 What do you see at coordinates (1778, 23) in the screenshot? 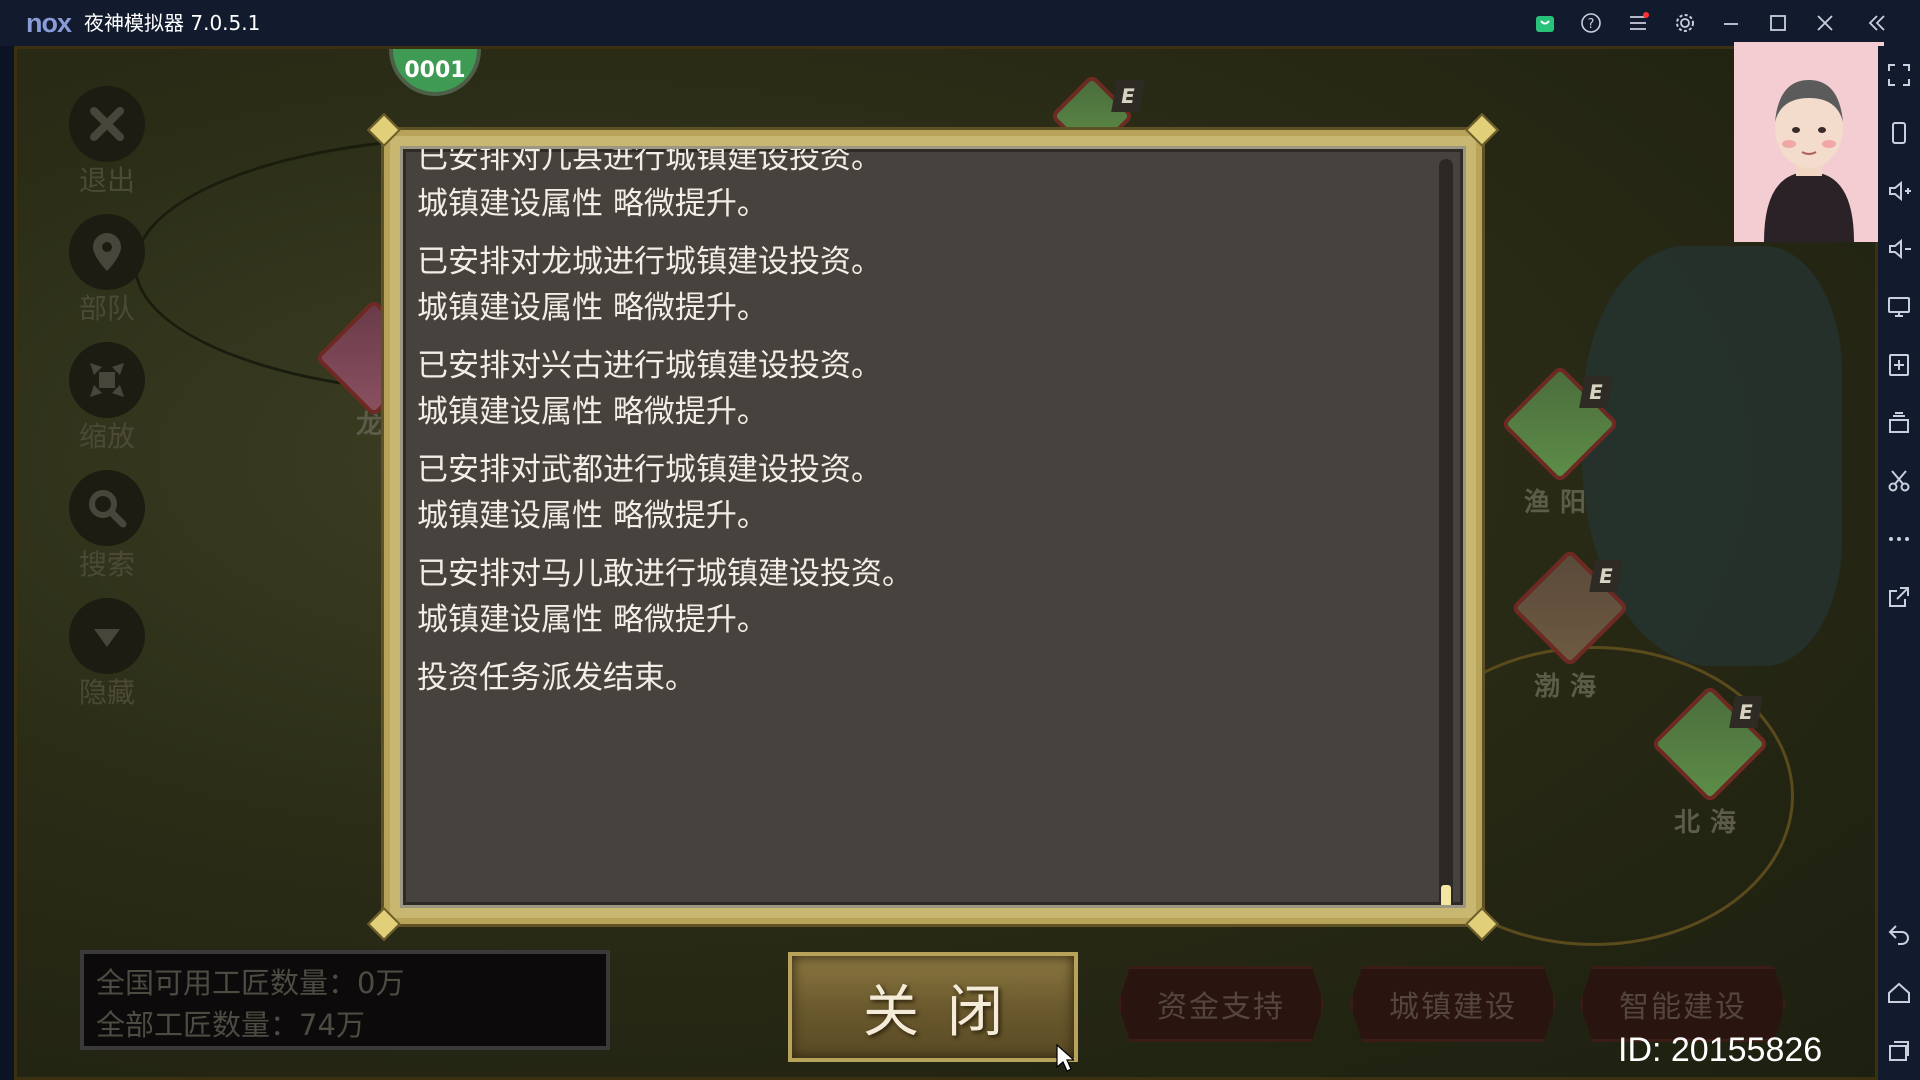
I see `maximize-icon` at bounding box center [1778, 23].